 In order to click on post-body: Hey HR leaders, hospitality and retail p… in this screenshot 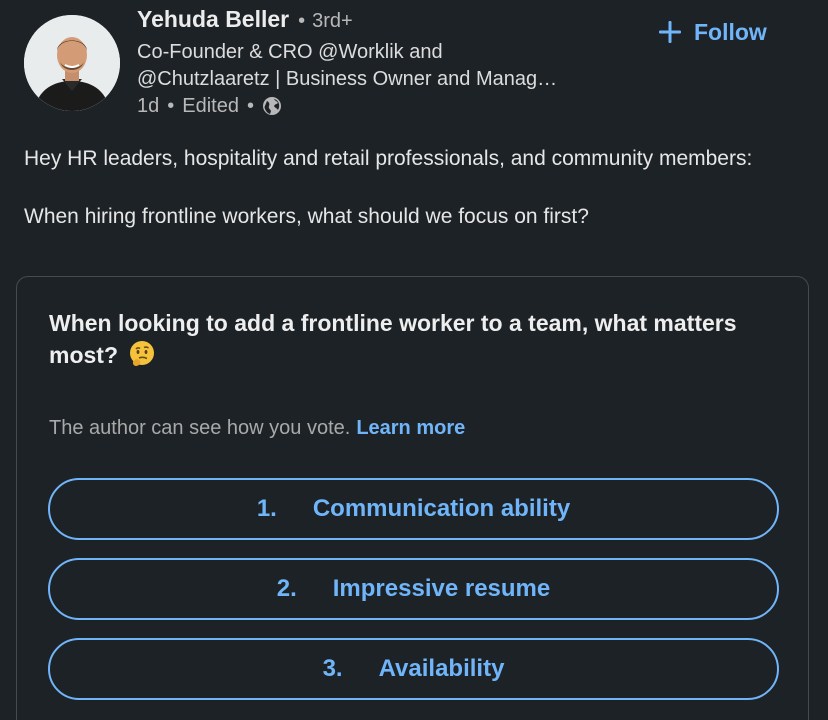, I will do `click(414, 188)`.